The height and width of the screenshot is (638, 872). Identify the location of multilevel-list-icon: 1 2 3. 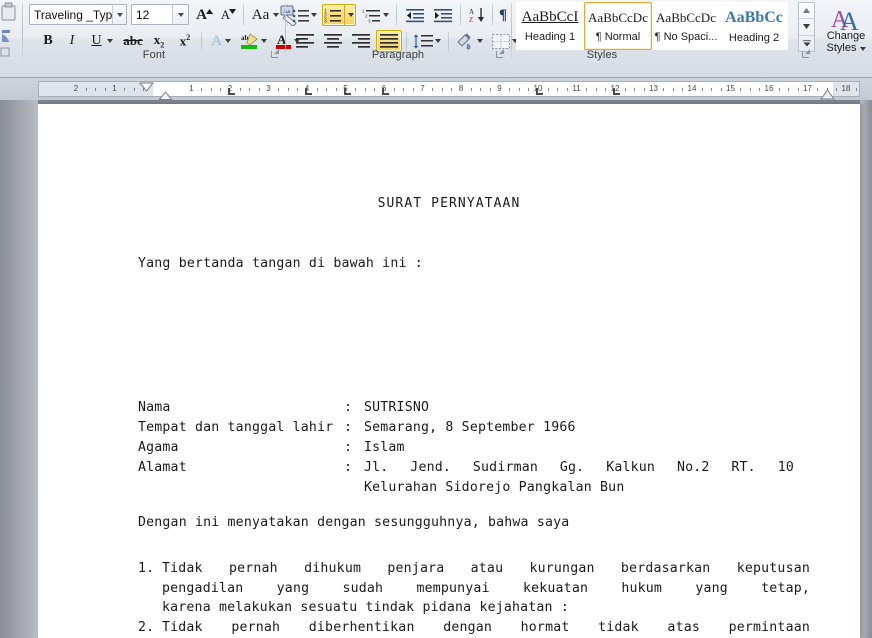
(371, 15).